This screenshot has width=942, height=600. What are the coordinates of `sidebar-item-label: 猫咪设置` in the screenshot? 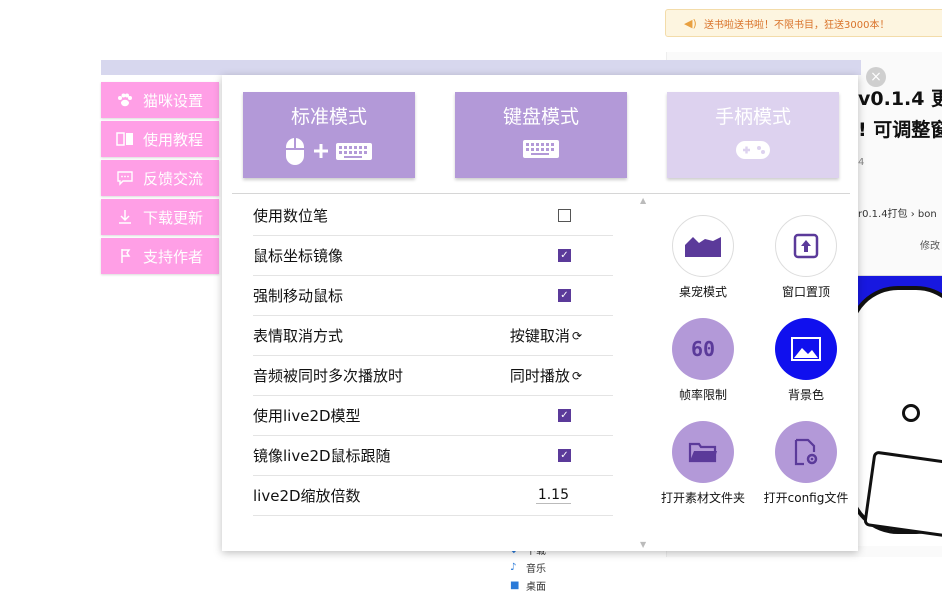 It's located at (173, 100).